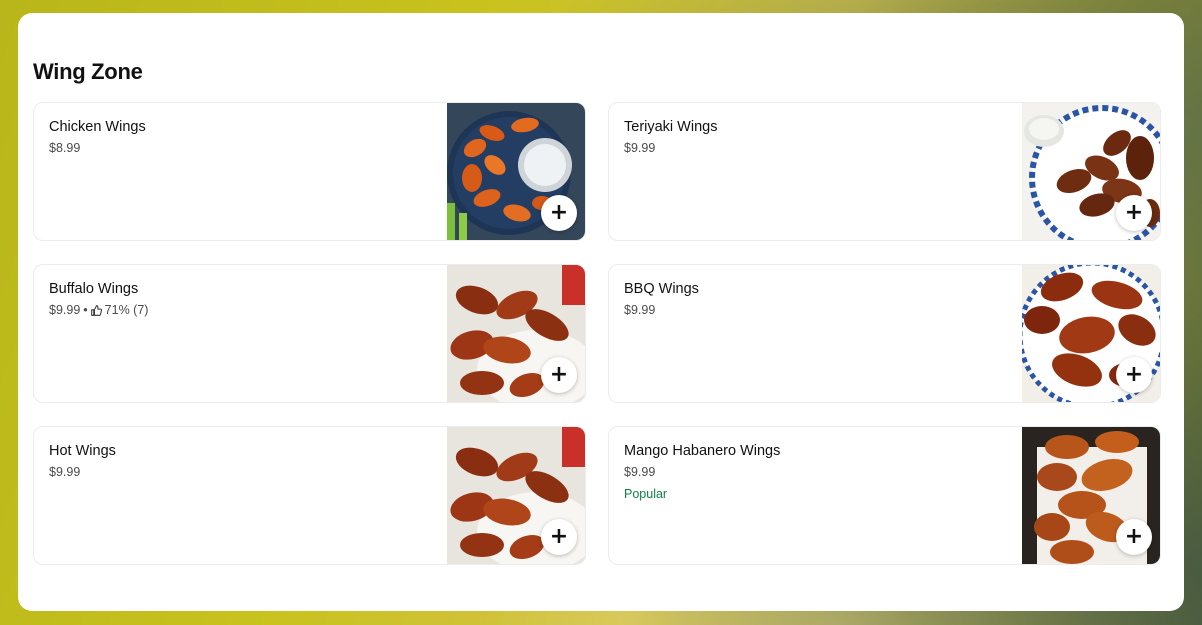 Image resolution: width=1202 pixels, height=625 pixels. I want to click on menu-item-chicken-wings: Chicken Wings $8.99 +, so click(309, 171).